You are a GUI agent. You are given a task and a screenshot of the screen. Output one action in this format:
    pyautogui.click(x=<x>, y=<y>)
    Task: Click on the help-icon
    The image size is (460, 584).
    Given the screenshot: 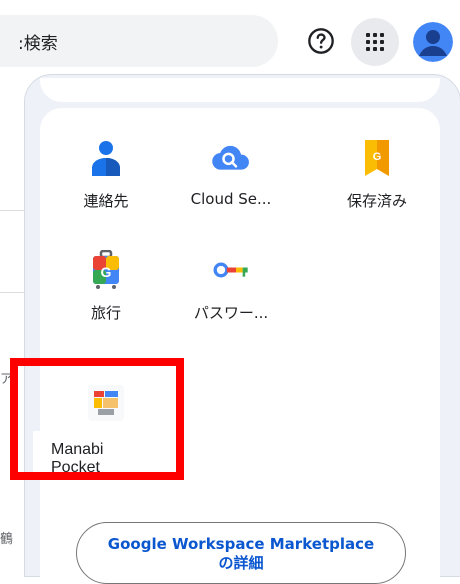 What is the action you would take?
    pyautogui.click(x=321, y=41)
    